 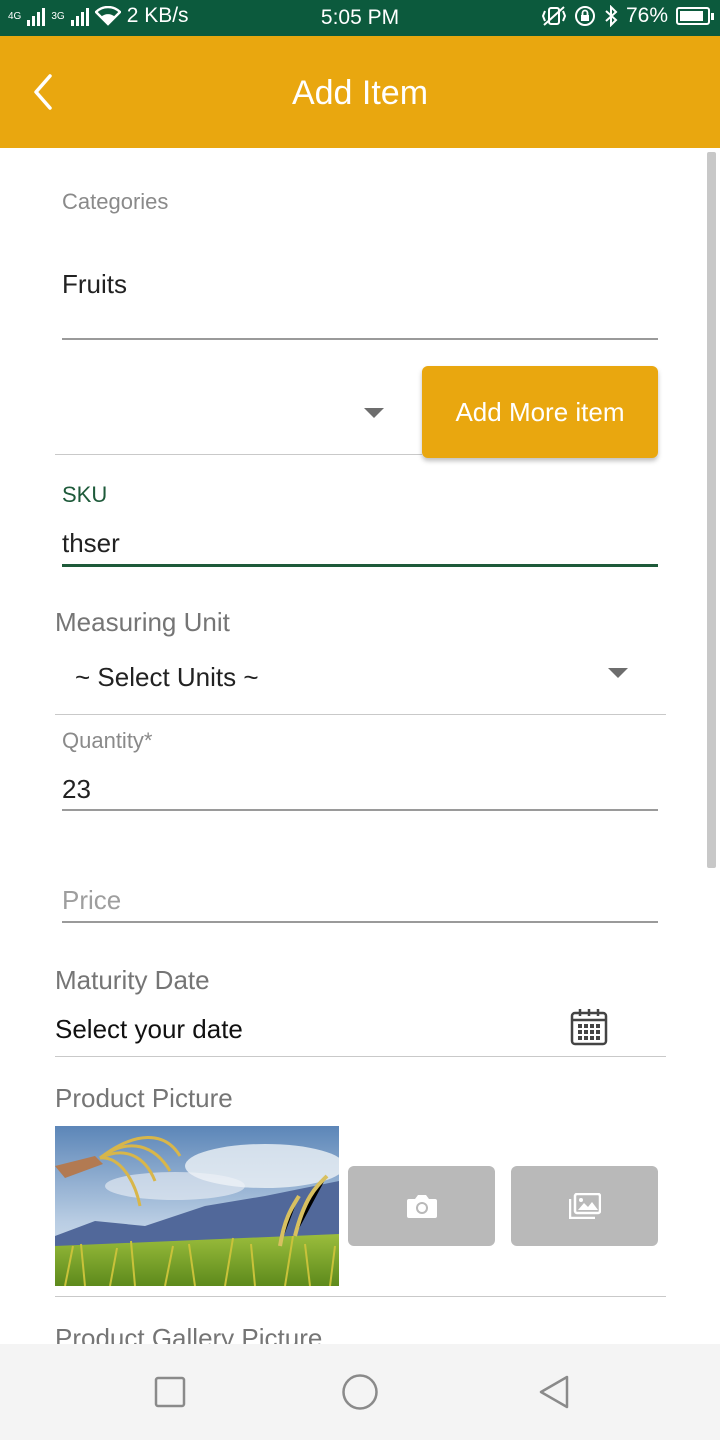 What do you see at coordinates (85, 494) in the screenshot?
I see `sku-label: SKU` at bounding box center [85, 494].